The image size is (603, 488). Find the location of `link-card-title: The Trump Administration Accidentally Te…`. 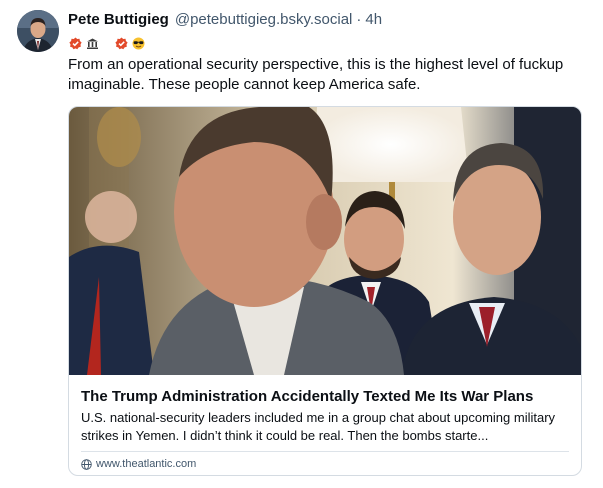

link-card-title: The Trump Administration Accidentally Te… is located at coordinates (326, 397).